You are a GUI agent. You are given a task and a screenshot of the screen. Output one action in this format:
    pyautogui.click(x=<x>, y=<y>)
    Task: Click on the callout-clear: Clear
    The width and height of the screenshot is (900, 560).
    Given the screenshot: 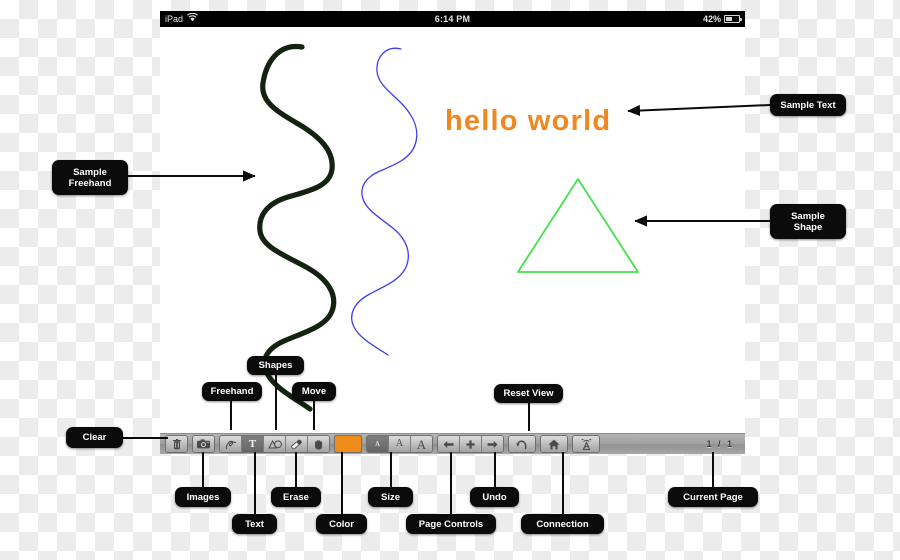 What is the action you would take?
    pyautogui.click(x=94, y=437)
    